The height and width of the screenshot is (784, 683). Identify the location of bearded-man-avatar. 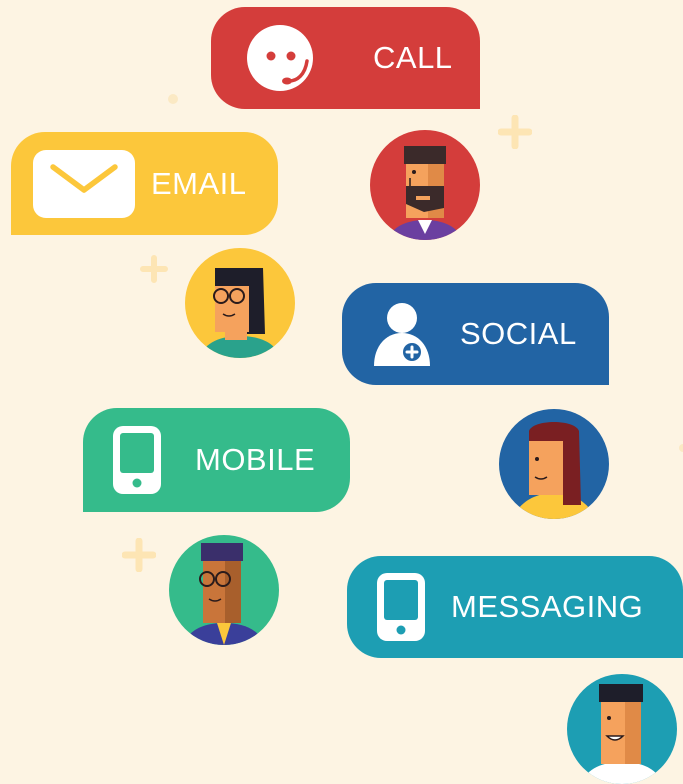
(425, 185).